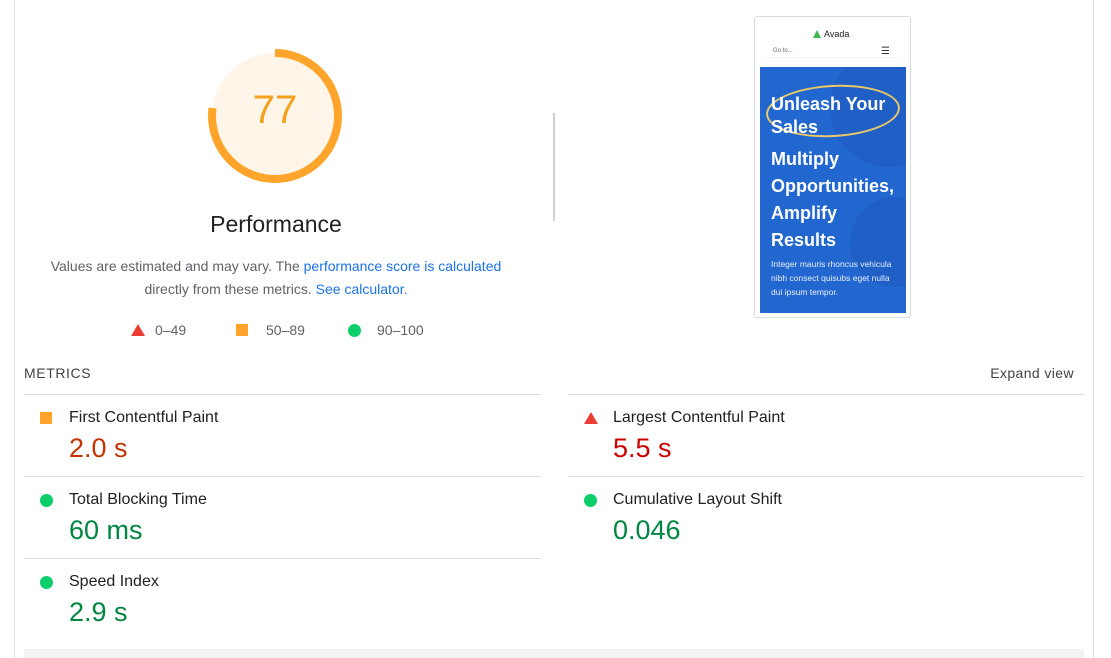 Image resolution: width=1111 pixels, height=658 pixels. What do you see at coordinates (647, 530) in the screenshot?
I see `metric-value: 0.046` at bounding box center [647, 530].